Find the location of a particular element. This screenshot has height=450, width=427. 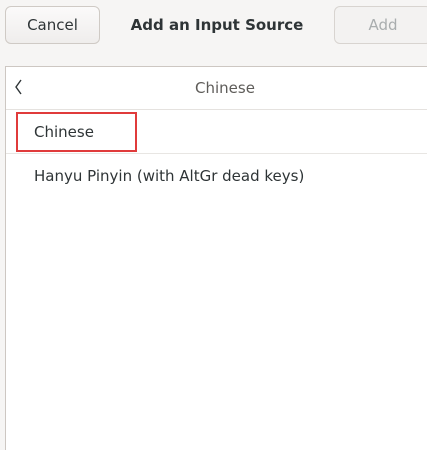

list-header: Chinese is located at coordinates (216, 88).